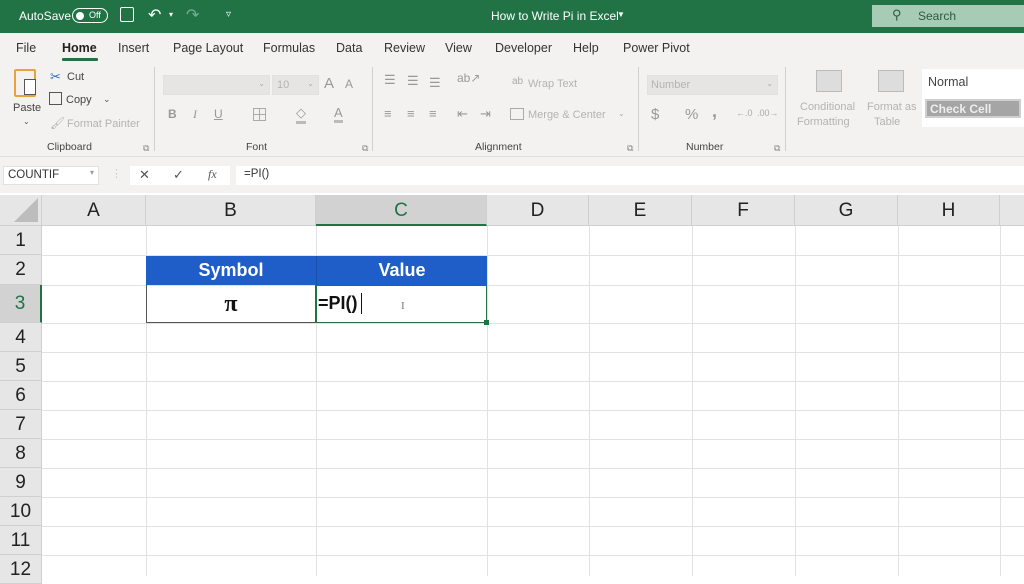 The image size is (1024, 584). Describe the element at coordinates (133, 48) in the screenshot. I see `tab-insert: Insert` at that location.